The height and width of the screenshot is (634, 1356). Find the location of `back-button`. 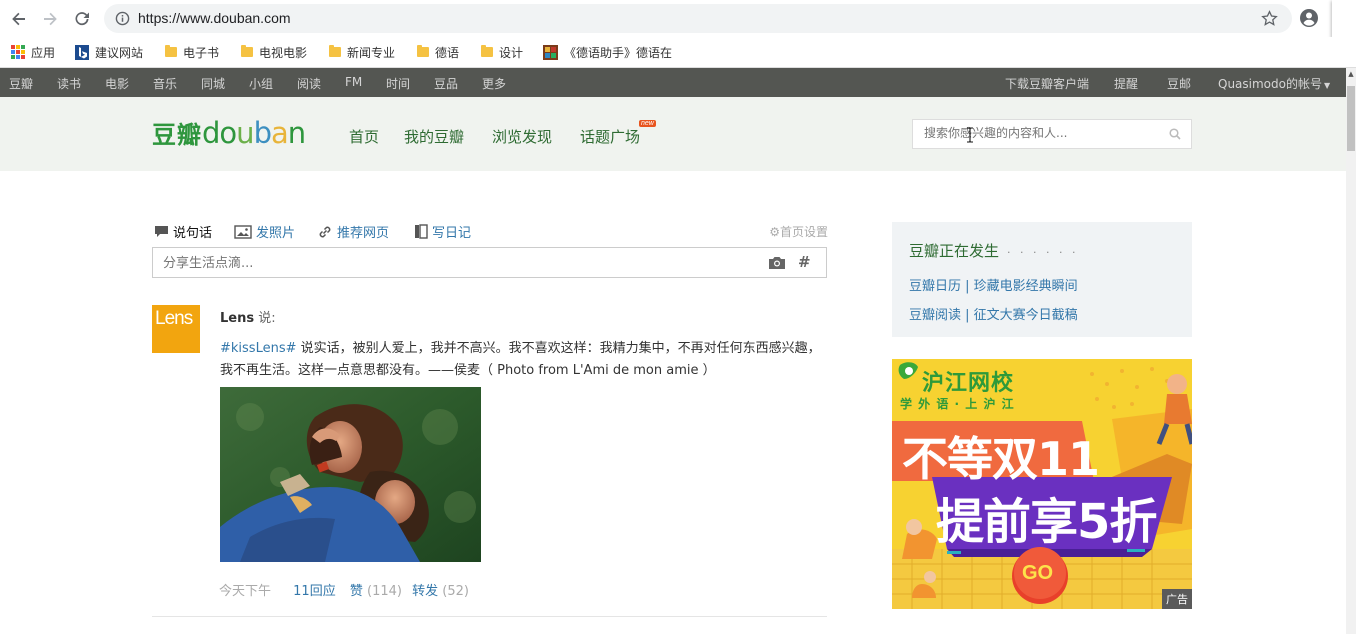

back-button is located at coordinates (19, 19).